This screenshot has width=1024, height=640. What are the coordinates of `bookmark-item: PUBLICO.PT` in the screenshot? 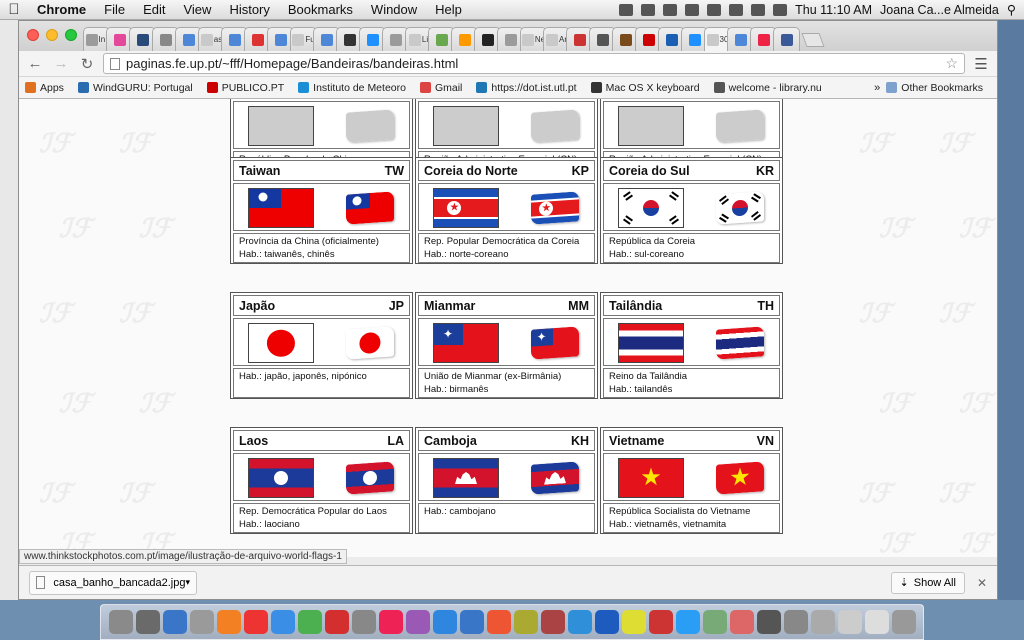 It's located at (245, 88).